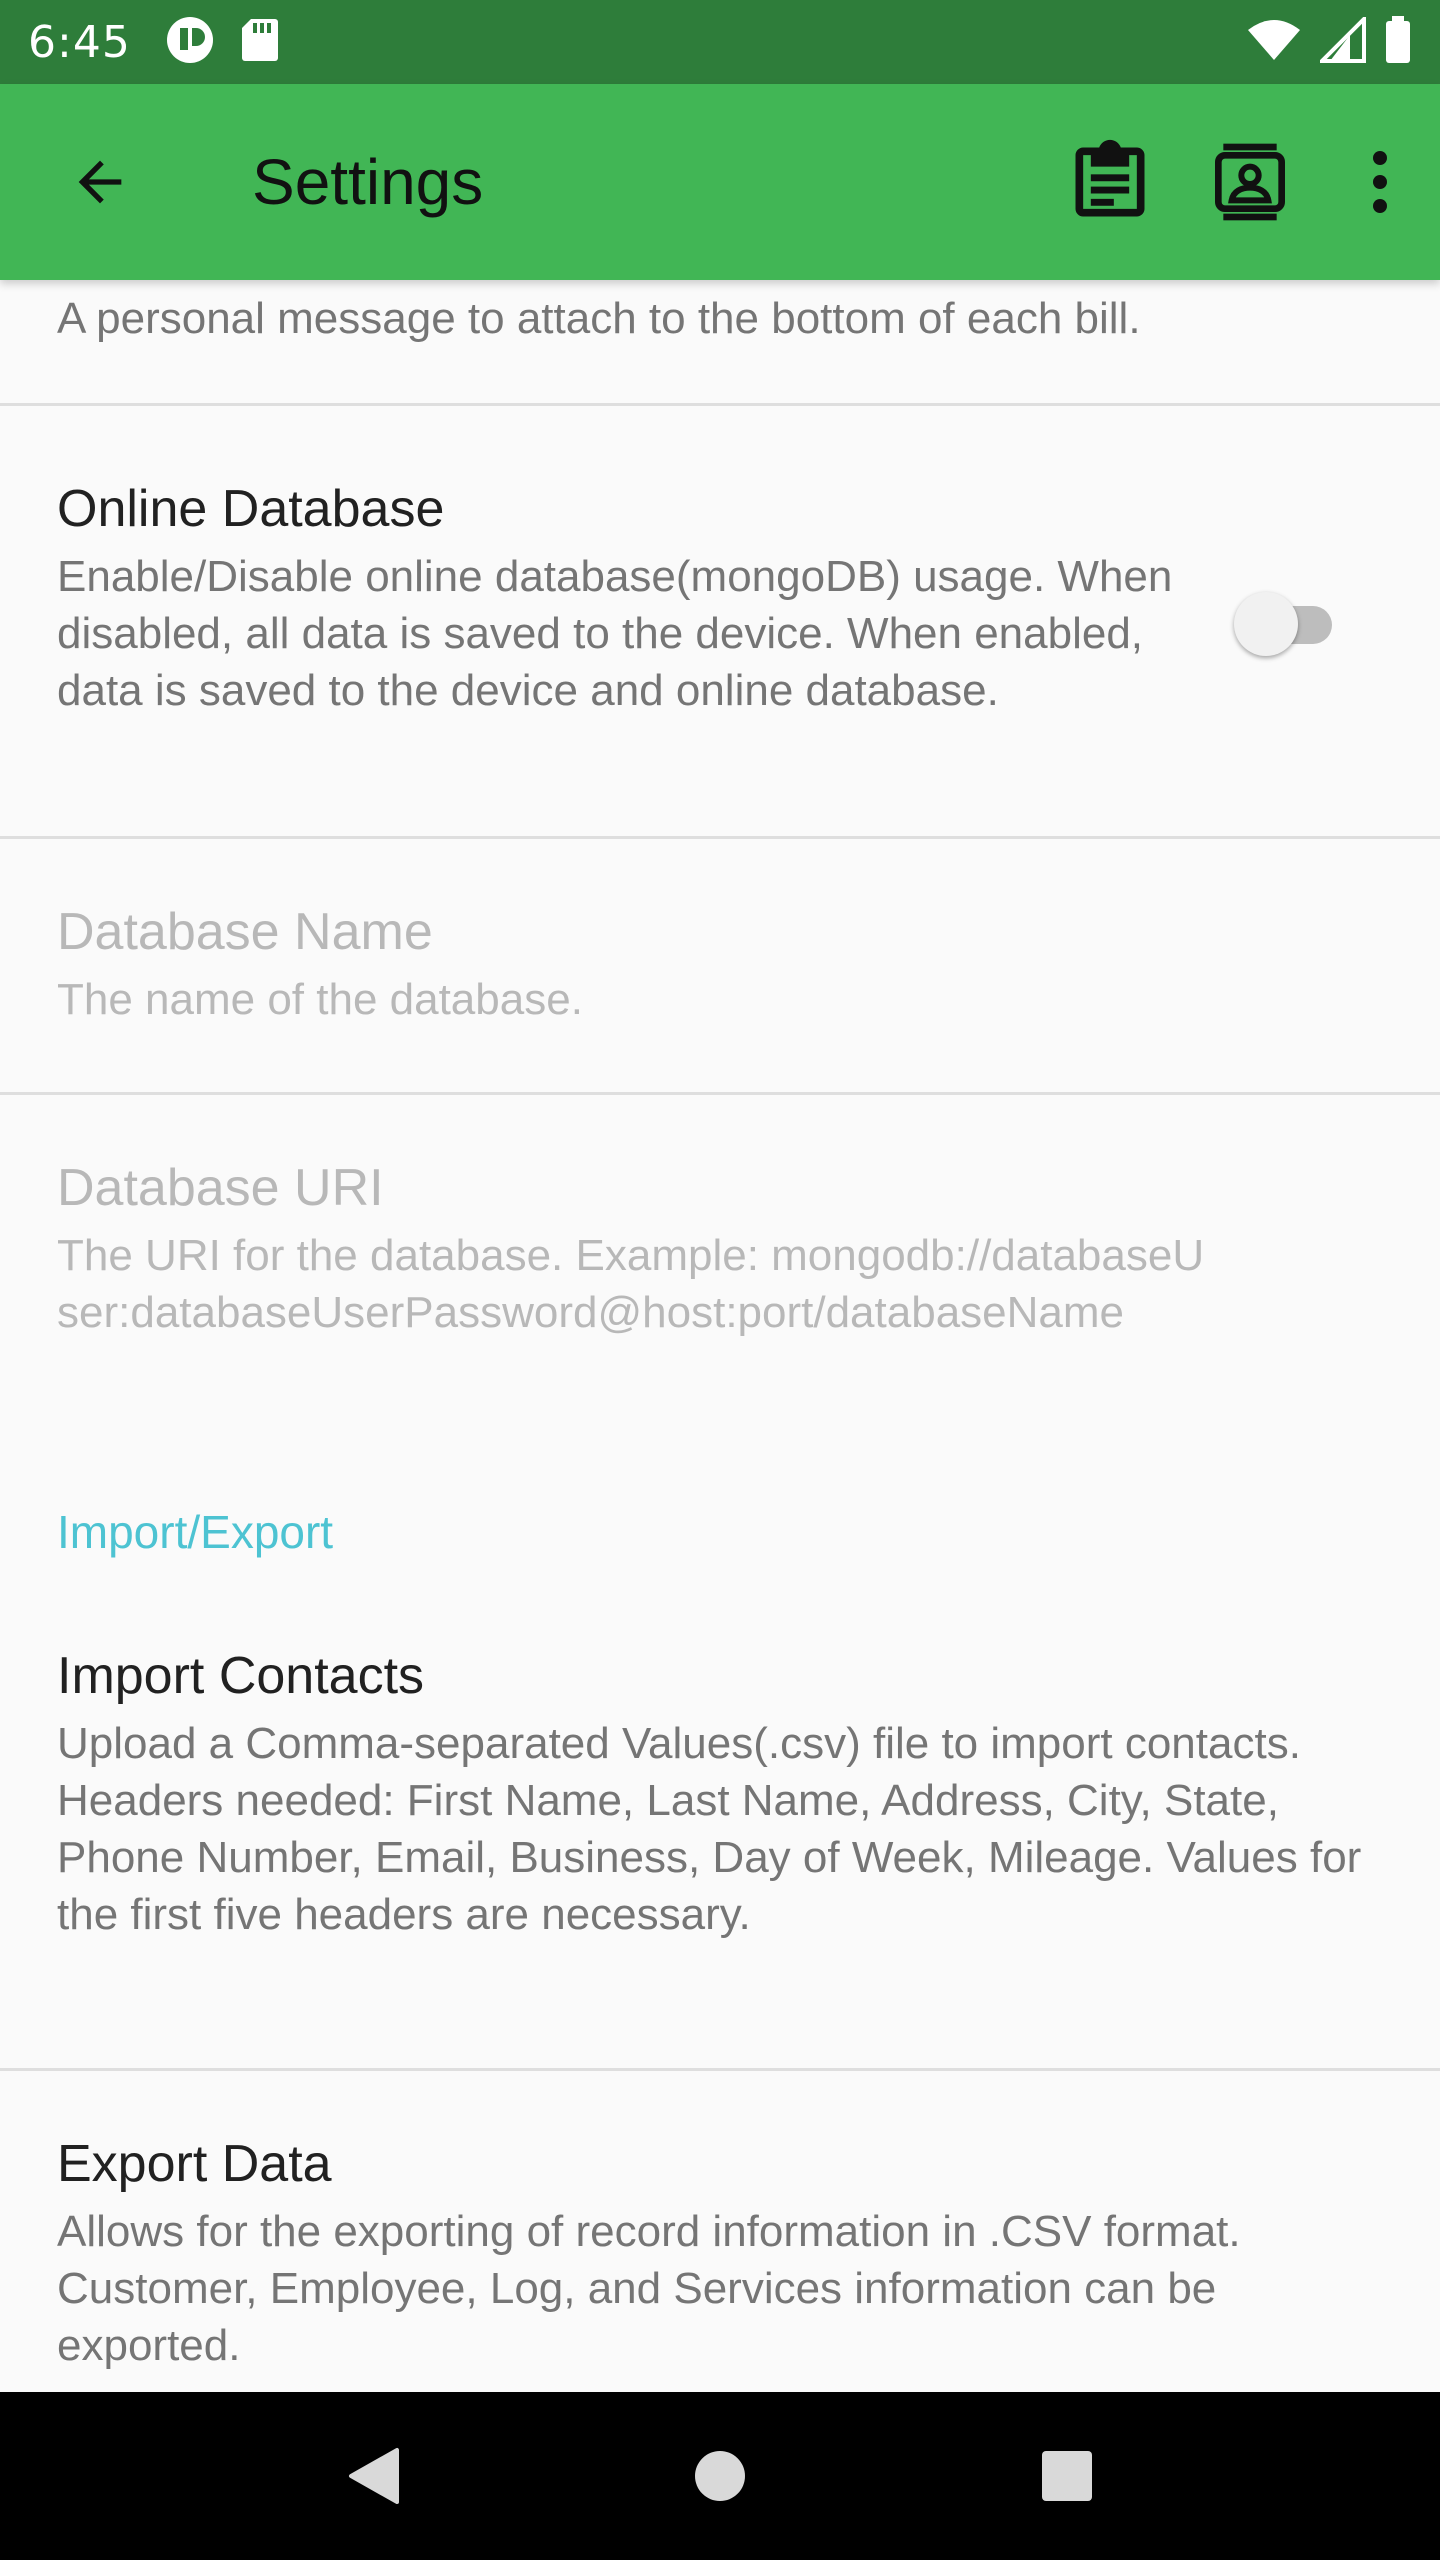  Describe the element at coordinates (1266, 624) in the screenshot. I see `switch-thumb` at that location.